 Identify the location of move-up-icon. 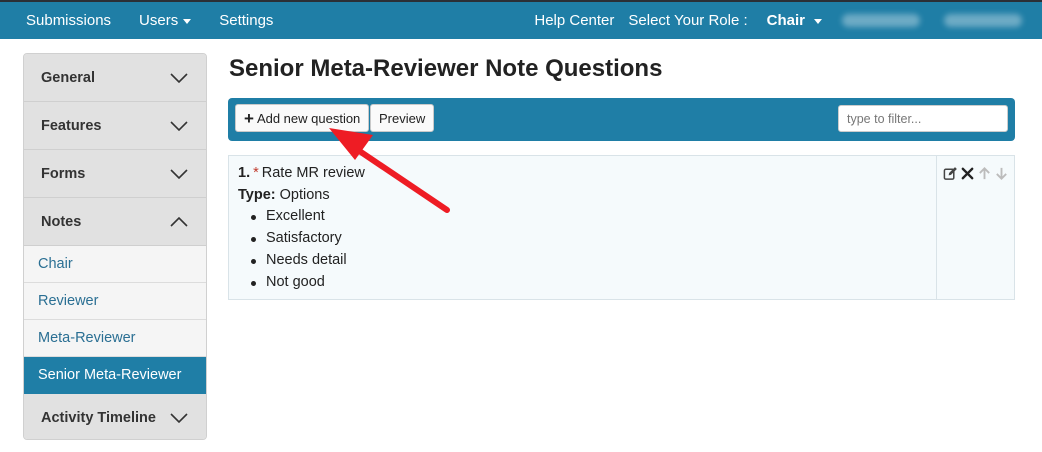
(984, 173).